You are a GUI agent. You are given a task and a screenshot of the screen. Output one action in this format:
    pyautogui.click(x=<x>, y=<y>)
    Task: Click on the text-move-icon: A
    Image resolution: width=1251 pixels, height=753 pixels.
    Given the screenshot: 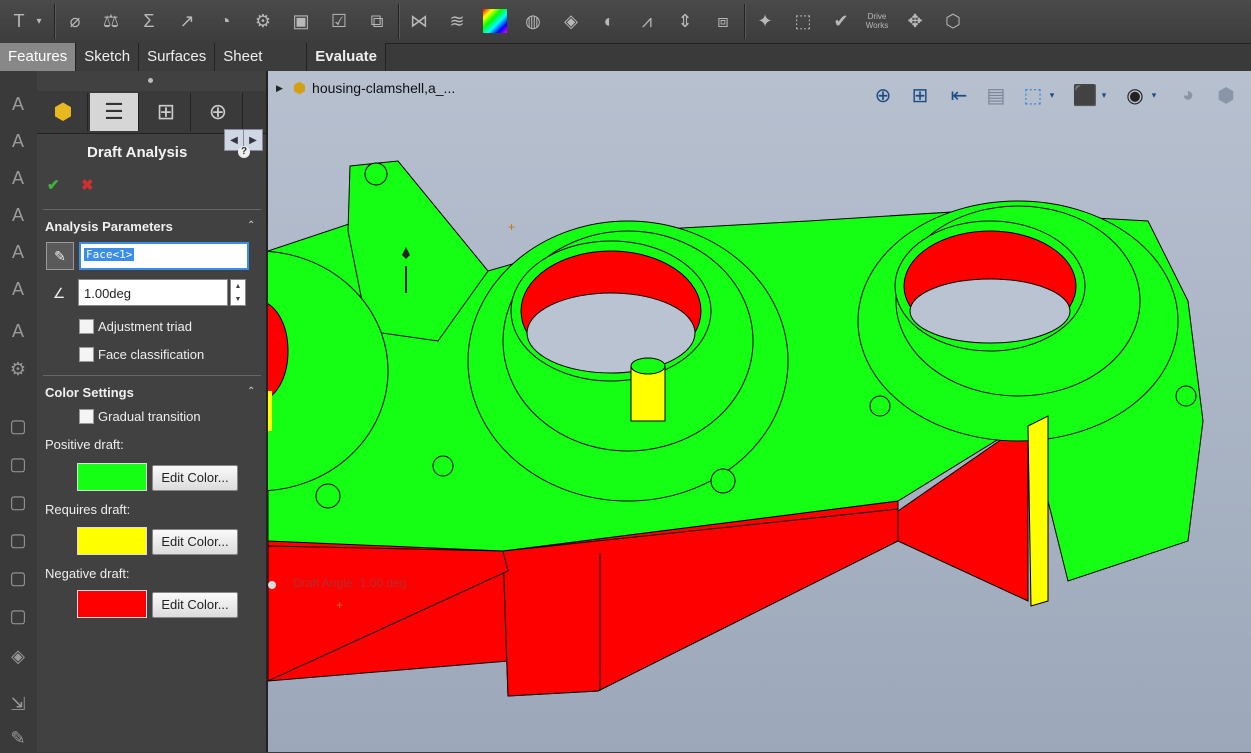 What is the action you would take?
    pyautogui.click(x=18, y=178)
    